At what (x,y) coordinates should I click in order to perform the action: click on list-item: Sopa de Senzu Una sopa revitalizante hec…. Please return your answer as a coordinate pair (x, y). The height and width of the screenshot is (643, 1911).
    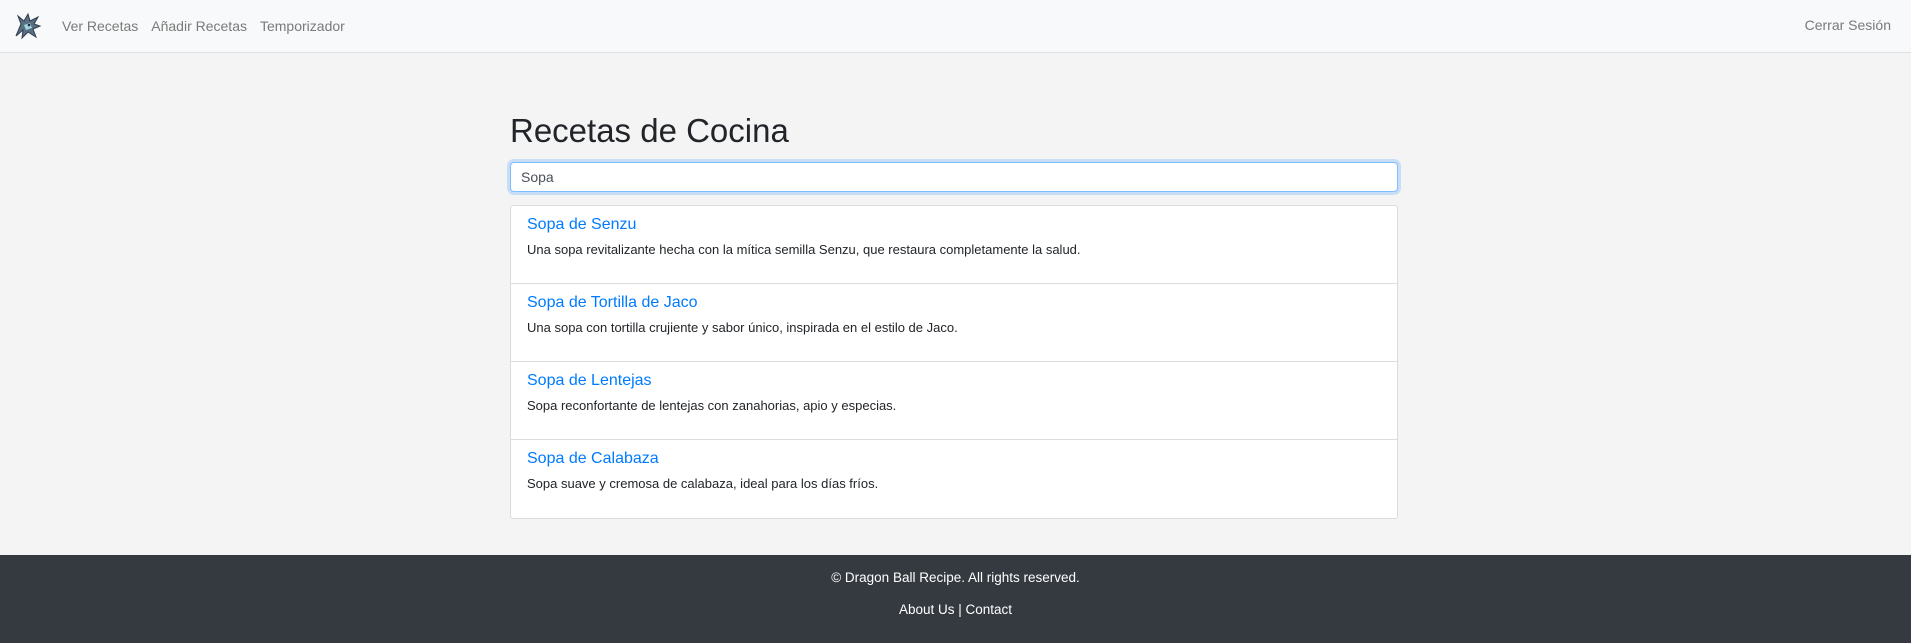
    Looking at the image, I should click on (954, 245).